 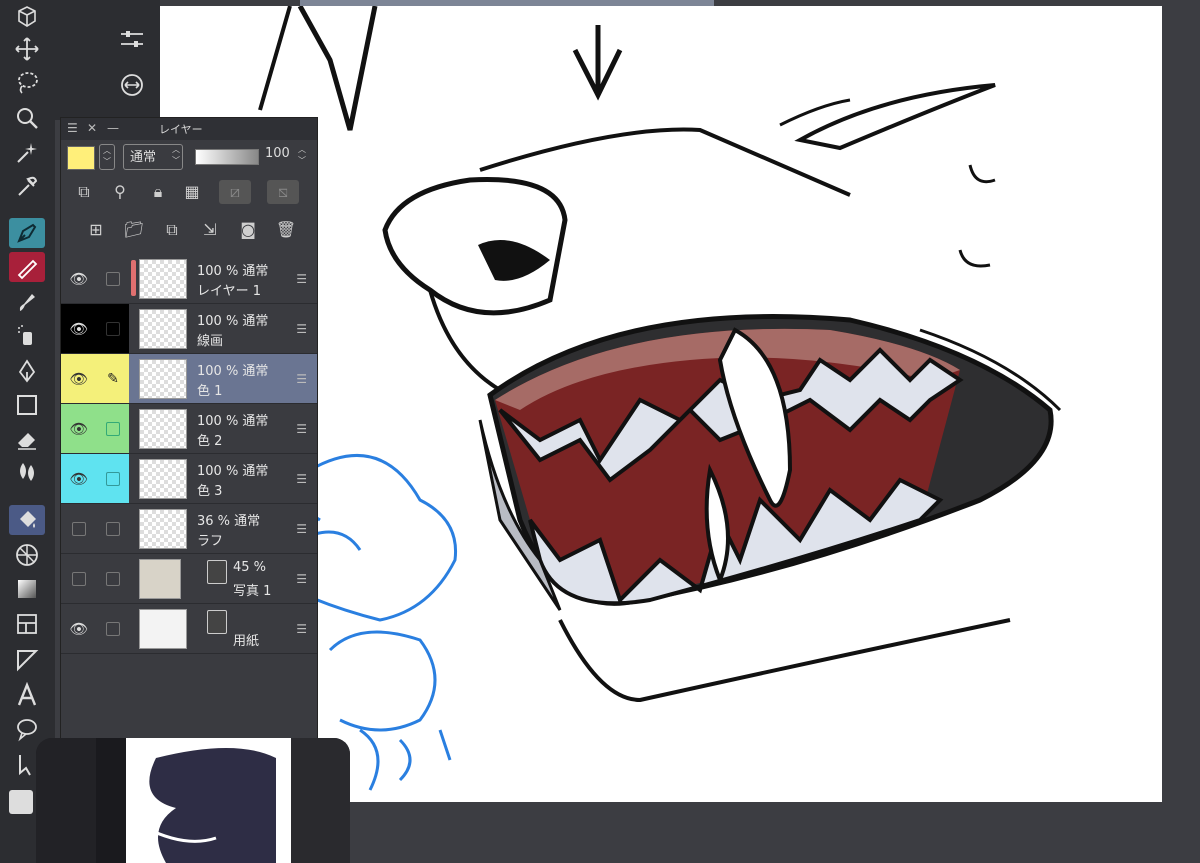 What do you see at coordinates (84, 192) in the screenshot?
I see `clip-icon: ⧉` at bounding box center [84, 192].